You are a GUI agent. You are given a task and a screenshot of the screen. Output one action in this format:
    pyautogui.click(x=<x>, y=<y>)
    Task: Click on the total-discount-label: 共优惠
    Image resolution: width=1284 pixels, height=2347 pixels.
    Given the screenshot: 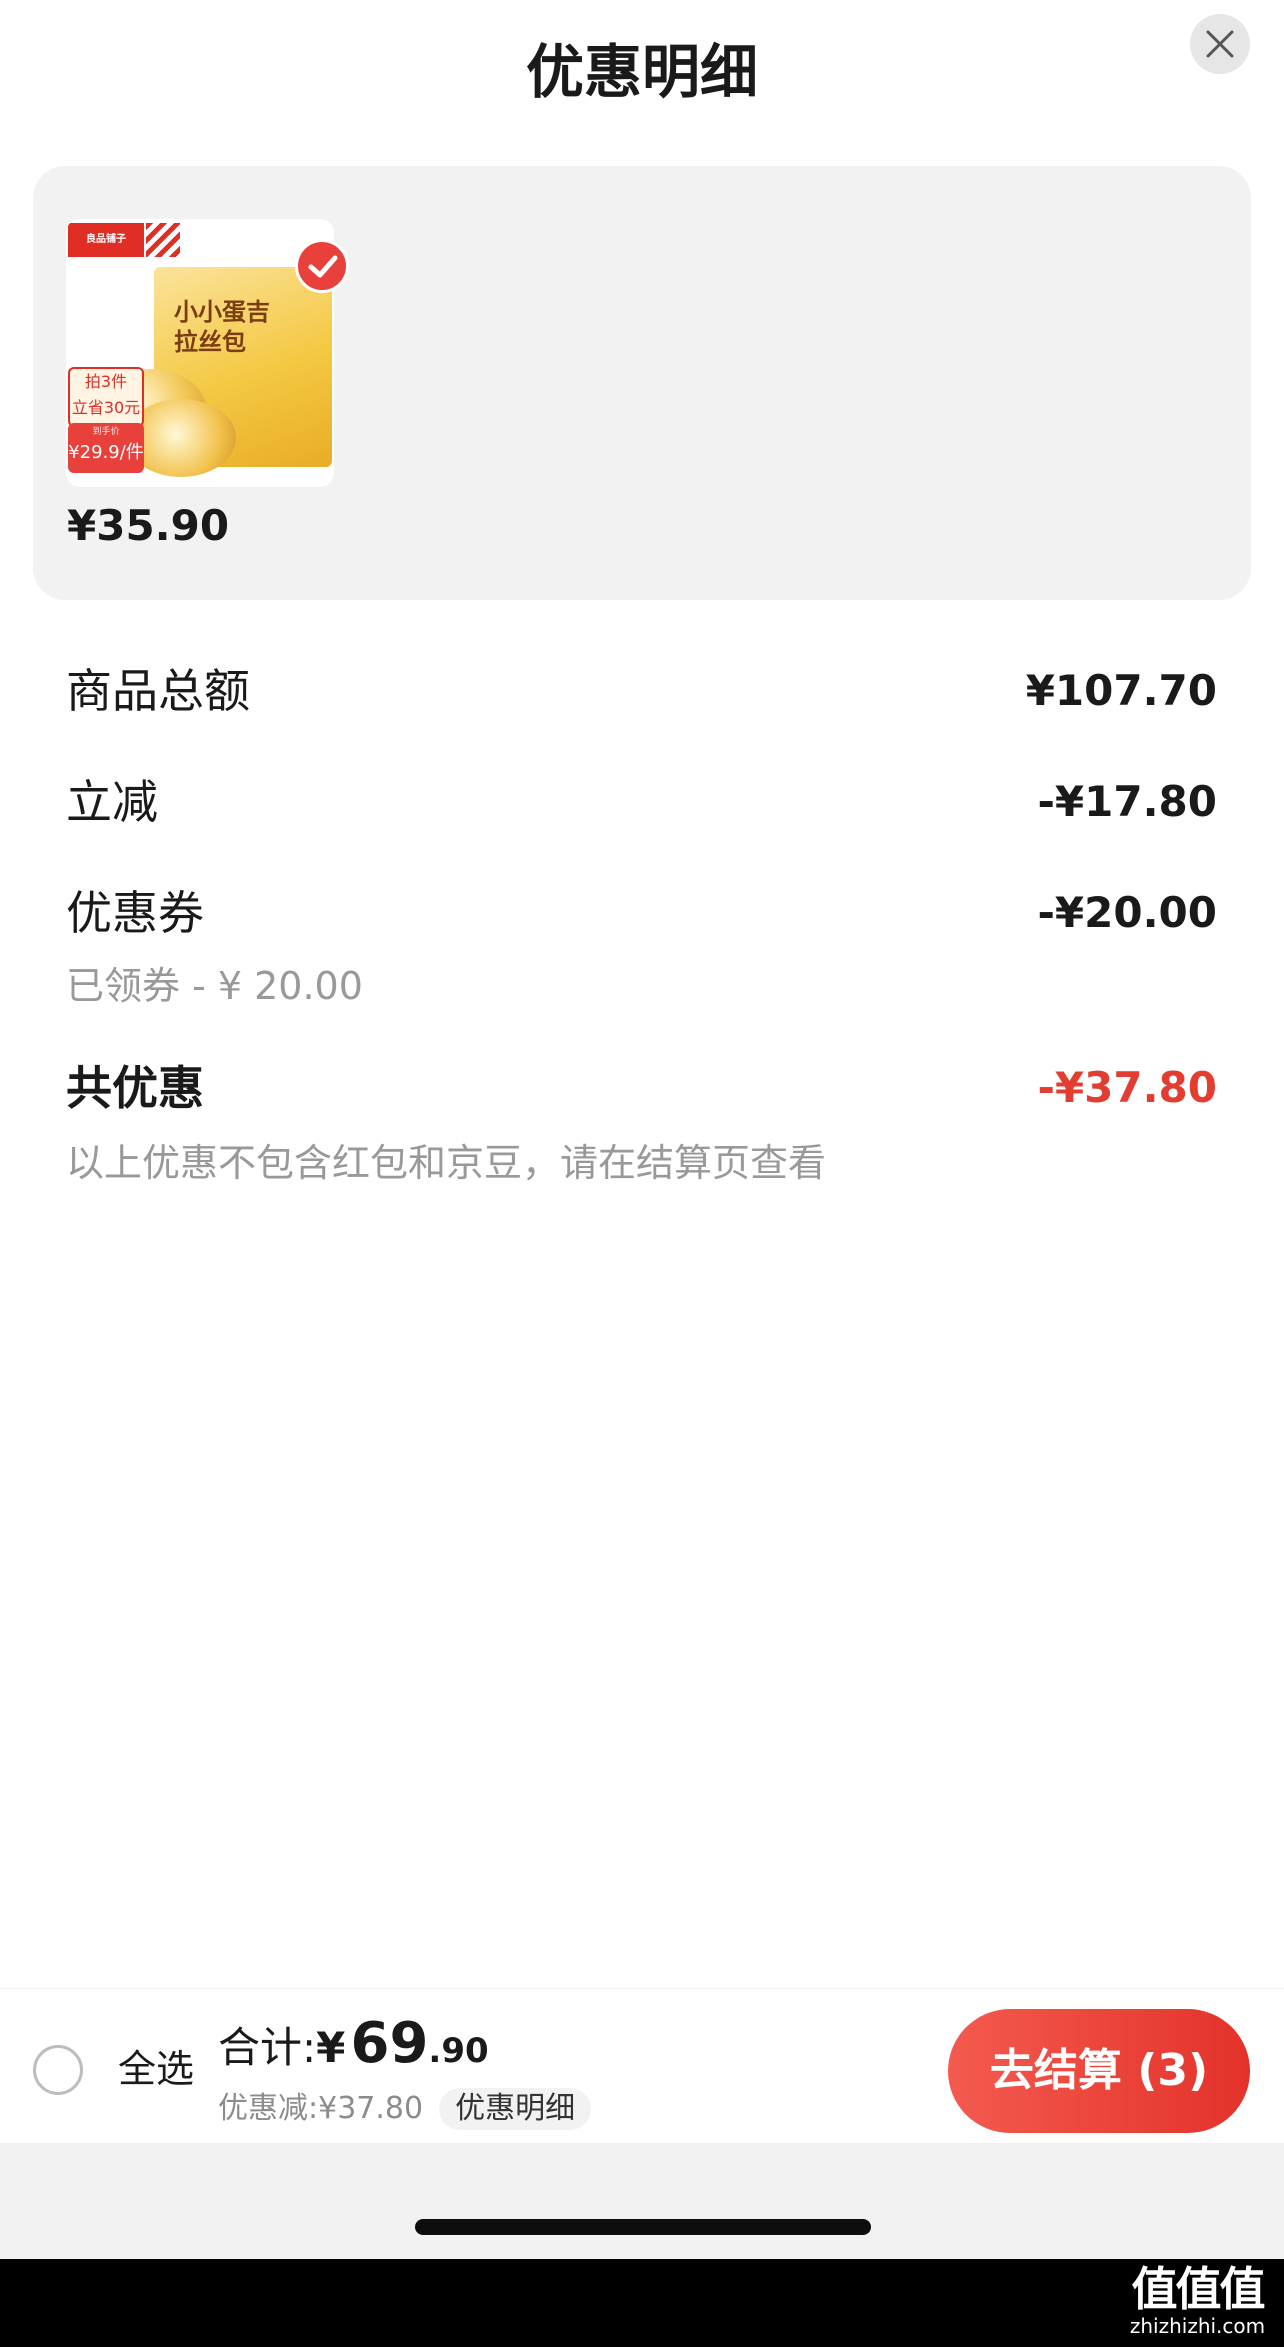 What is the action you would take?
    pyautogui.click(x=135, y=1088)
    